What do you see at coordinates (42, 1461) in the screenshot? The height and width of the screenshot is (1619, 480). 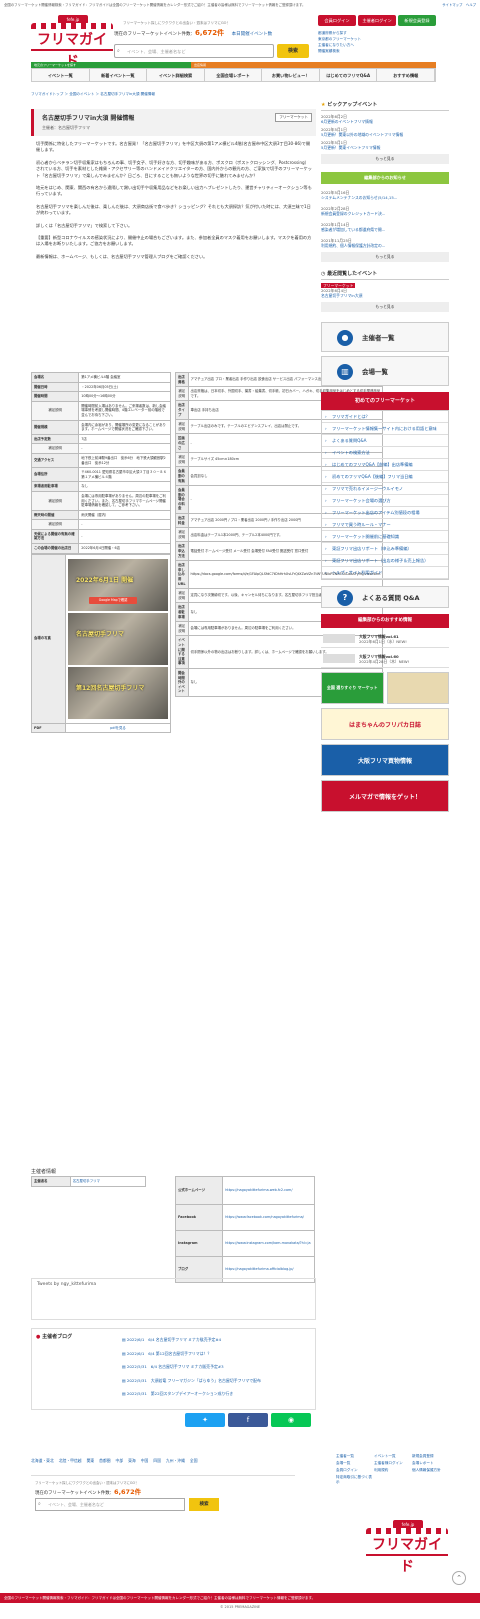 I see `footer-region-link: 北海道・東北` at bounding box center [42, 1461].